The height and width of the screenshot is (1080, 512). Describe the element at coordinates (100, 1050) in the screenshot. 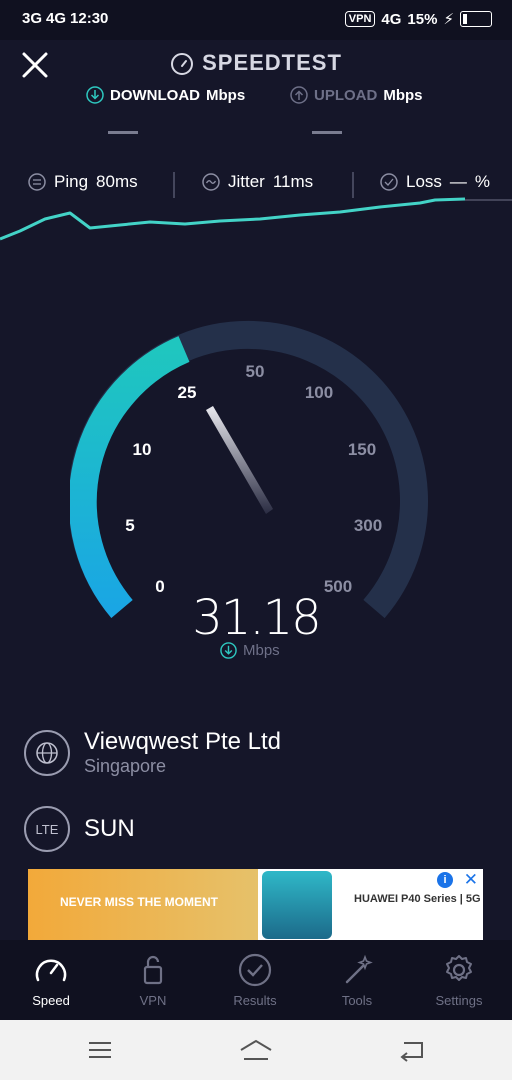

I see `menu-icon` at that location.